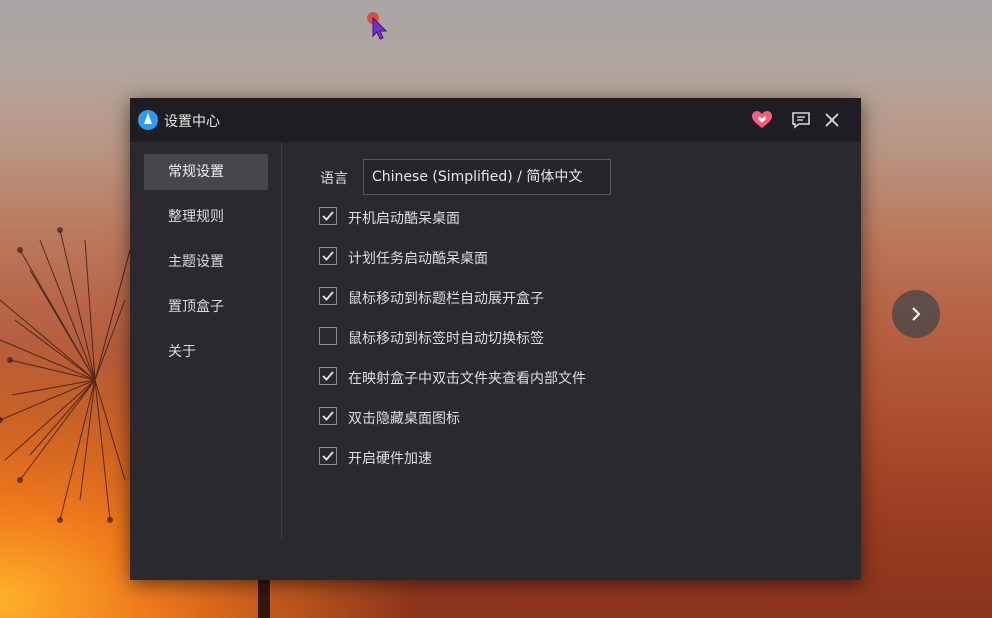  I want to click on window-title: 设置中心, so click(192, 122).